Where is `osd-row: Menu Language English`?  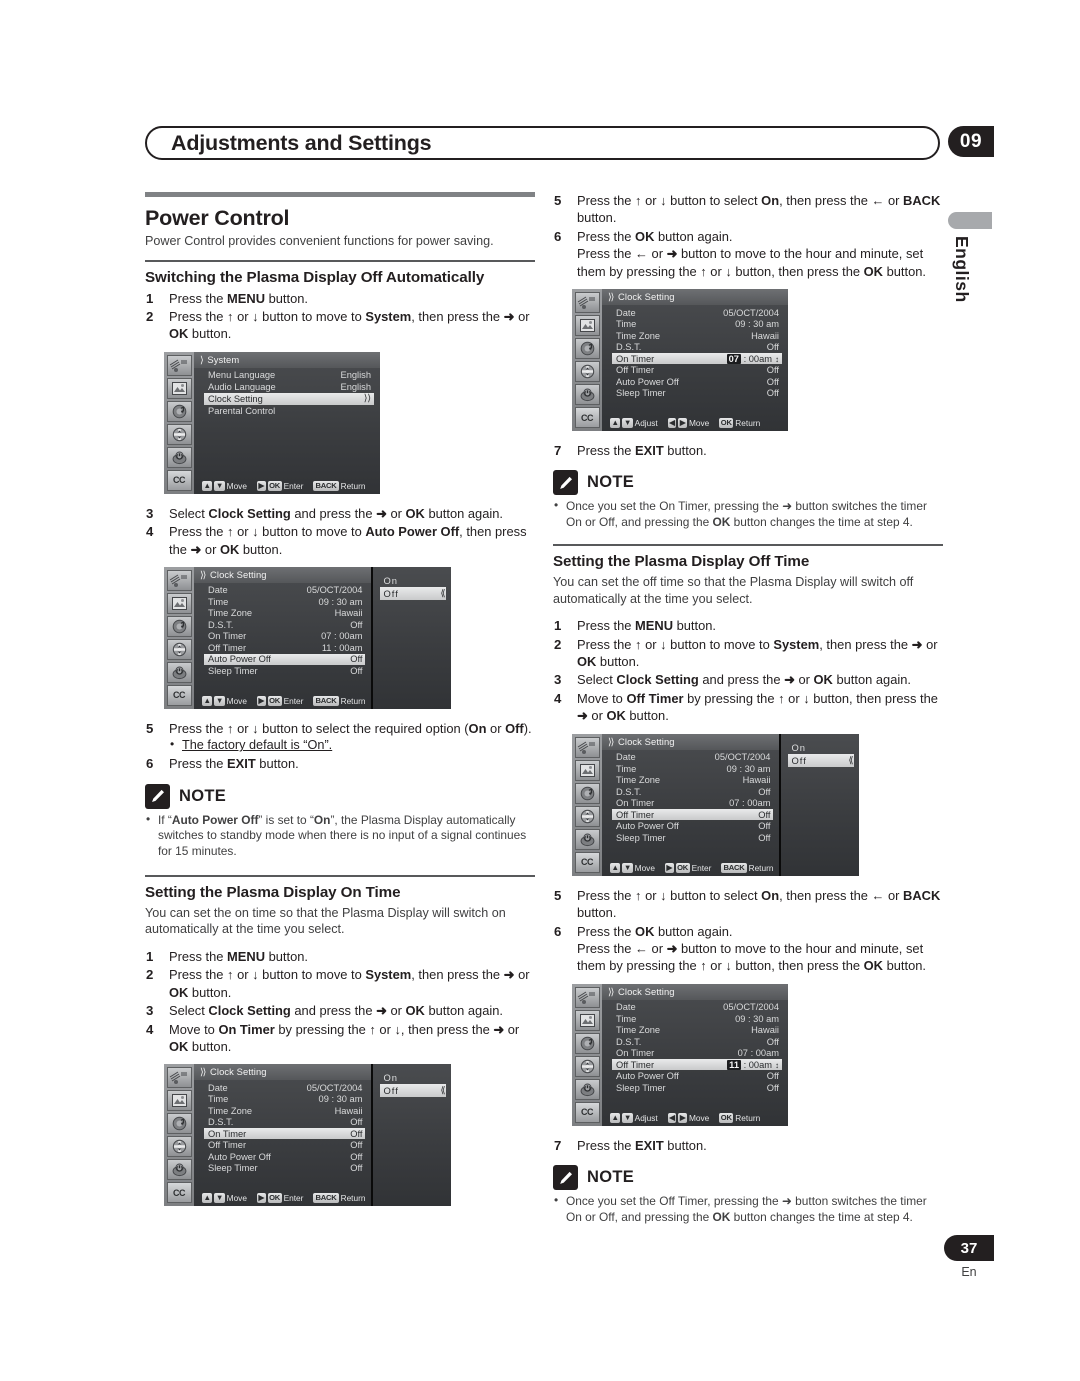
osd-row: Menu Language English is located at coordinates (289, 375).